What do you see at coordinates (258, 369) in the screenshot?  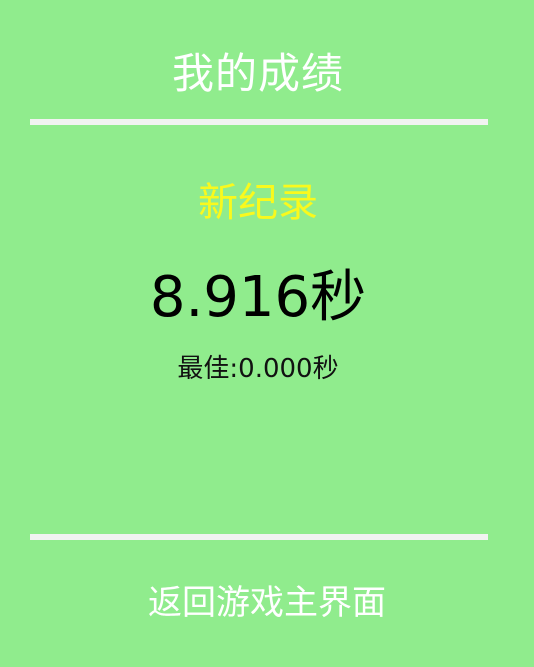 I see `best-time: 最佳:0.000秒` at bounding box center [258, 369].